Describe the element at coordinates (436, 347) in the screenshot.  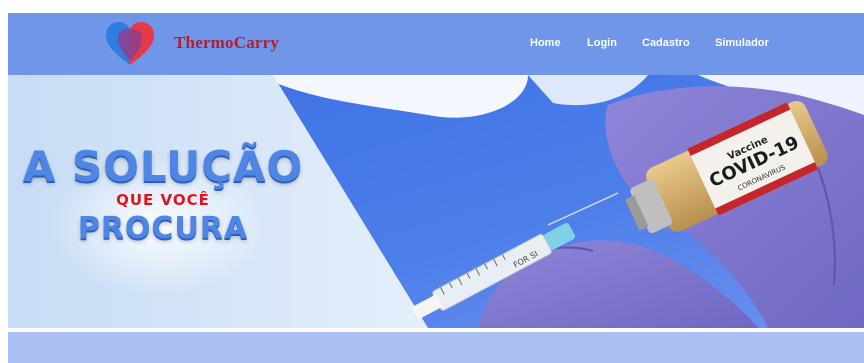
I see `content-band` at that location.